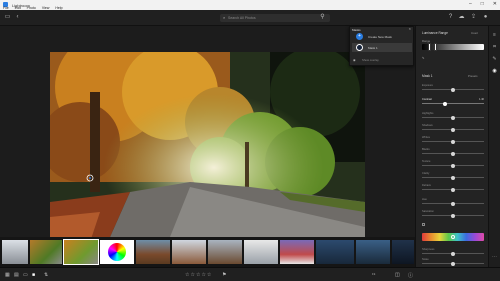 The width and height of the screenshot is (500, 281). What do you see at coordinates (427, 76) in the screenshot?
I see `mask-section-title: Mask 1` at bounding box center [427, 76].